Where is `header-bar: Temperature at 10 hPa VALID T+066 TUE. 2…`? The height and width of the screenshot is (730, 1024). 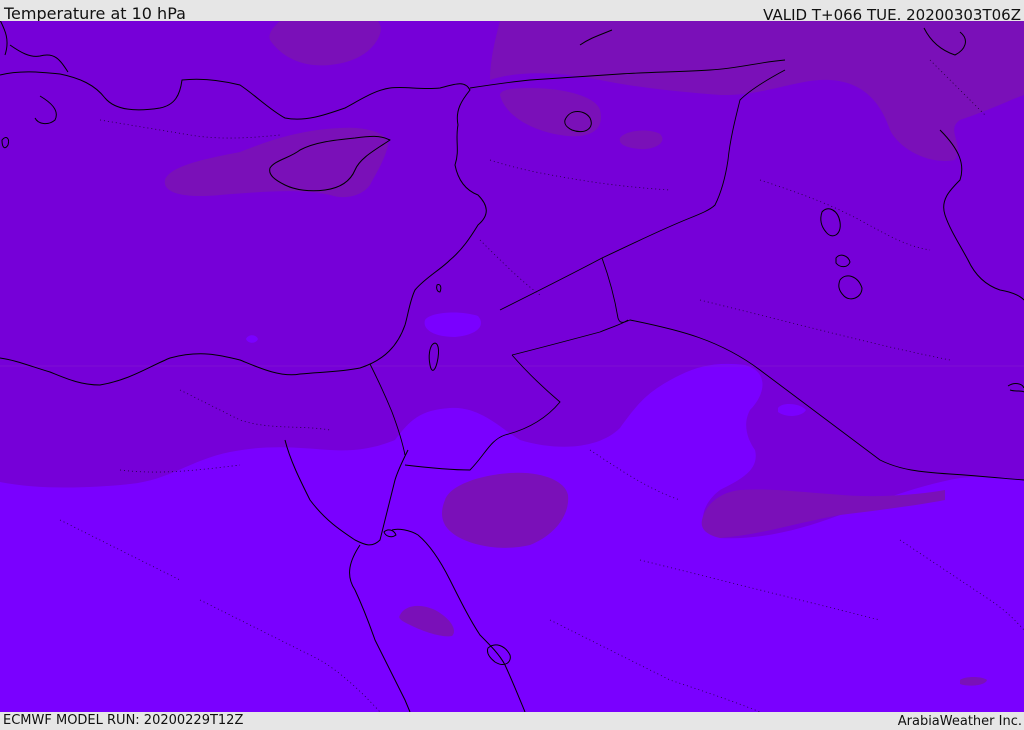 header-bar: Temperature at 10 hPa VALID T+066 TUE. 2… is located at coordinates (512, 12).